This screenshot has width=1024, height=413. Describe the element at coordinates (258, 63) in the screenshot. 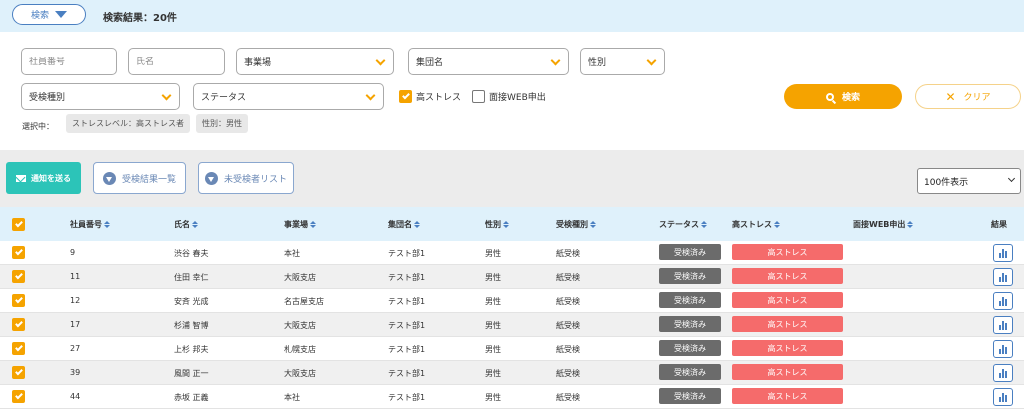

I see `office-select-label: 事業場` at that location.